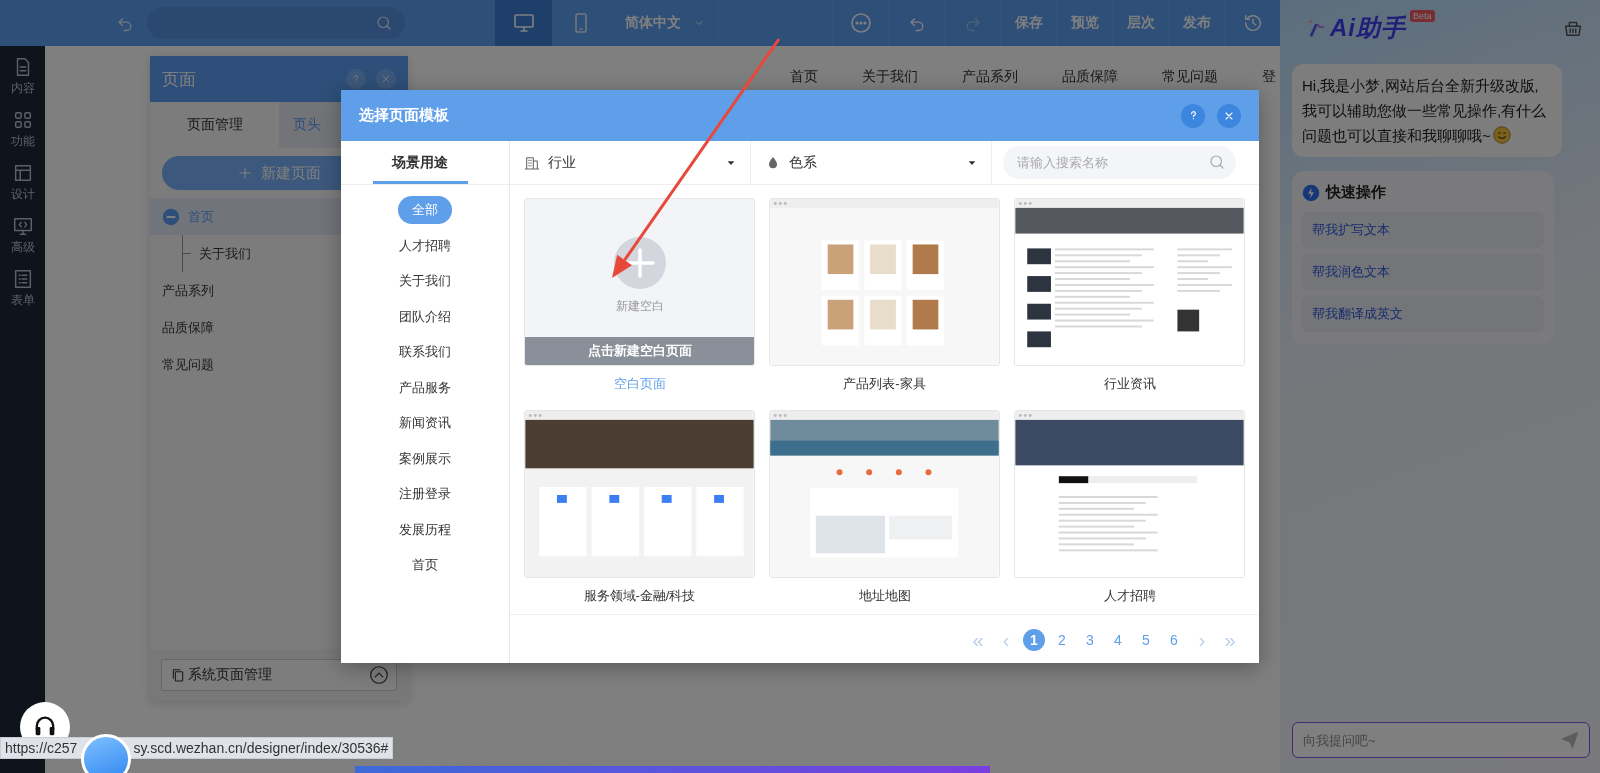  Describe the element at coordinates (179, 79) in the screenshot. I see `panel-title: 页面` at that location.